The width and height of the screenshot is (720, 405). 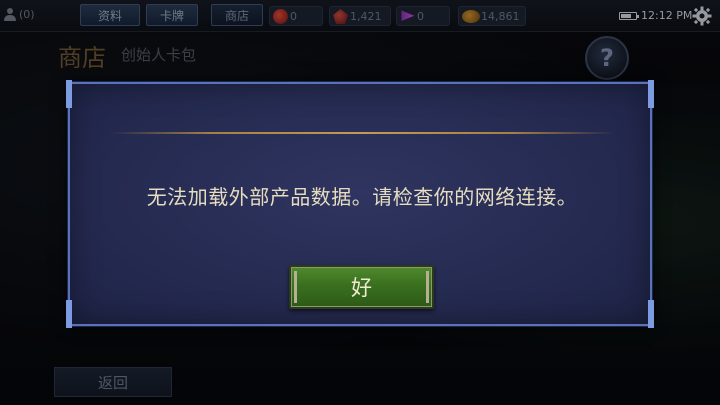 I want to click on dialog-message: 无法加载外部产品数据。请检查你的网络连接。, so click(x=362, y=197).